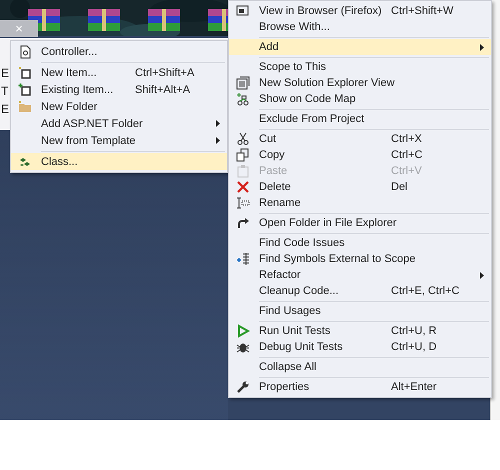 The image size is (500, 470). What do you see at coordinates (360, 347) in the screenshot?
I see `menu-item: Debug Unit Tests Ctrl+U, D` at bounding box center [360, 347].